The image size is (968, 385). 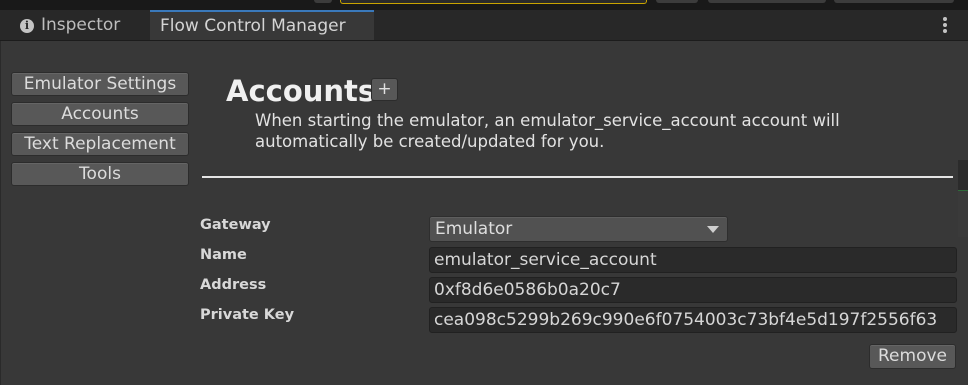 I want to click on sidebar-item-emulator-settings: Emulator Settings, so click(x=100, y=84).